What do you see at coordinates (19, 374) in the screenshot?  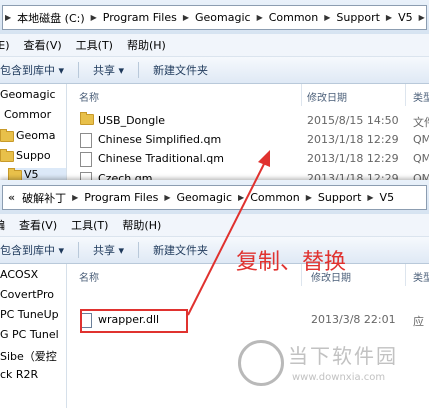 I see `nav-item: ck R2R` at bounding box center [19, 374].